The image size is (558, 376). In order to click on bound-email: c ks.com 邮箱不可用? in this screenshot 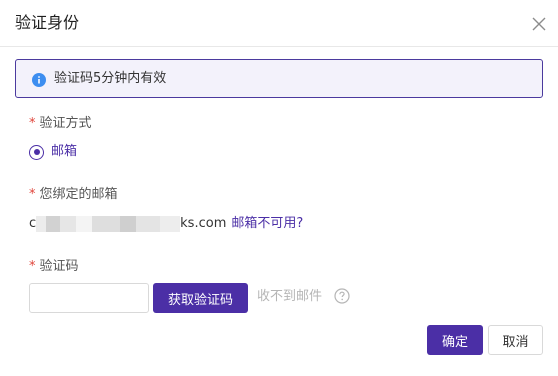, I will do `click(166, 224)`.